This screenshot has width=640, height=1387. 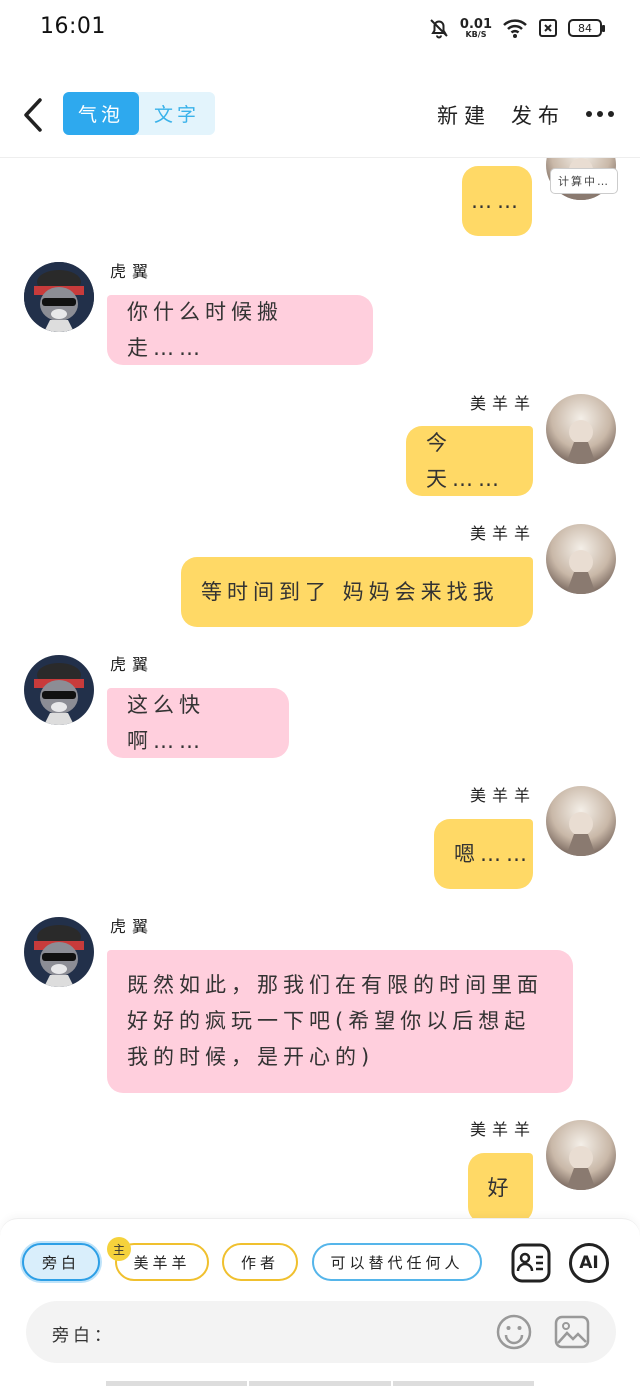 What do you see at coordinates (119, 1249) in the screenshot?
I see `owner-badge: 主` at bounding box center [119, 1249].